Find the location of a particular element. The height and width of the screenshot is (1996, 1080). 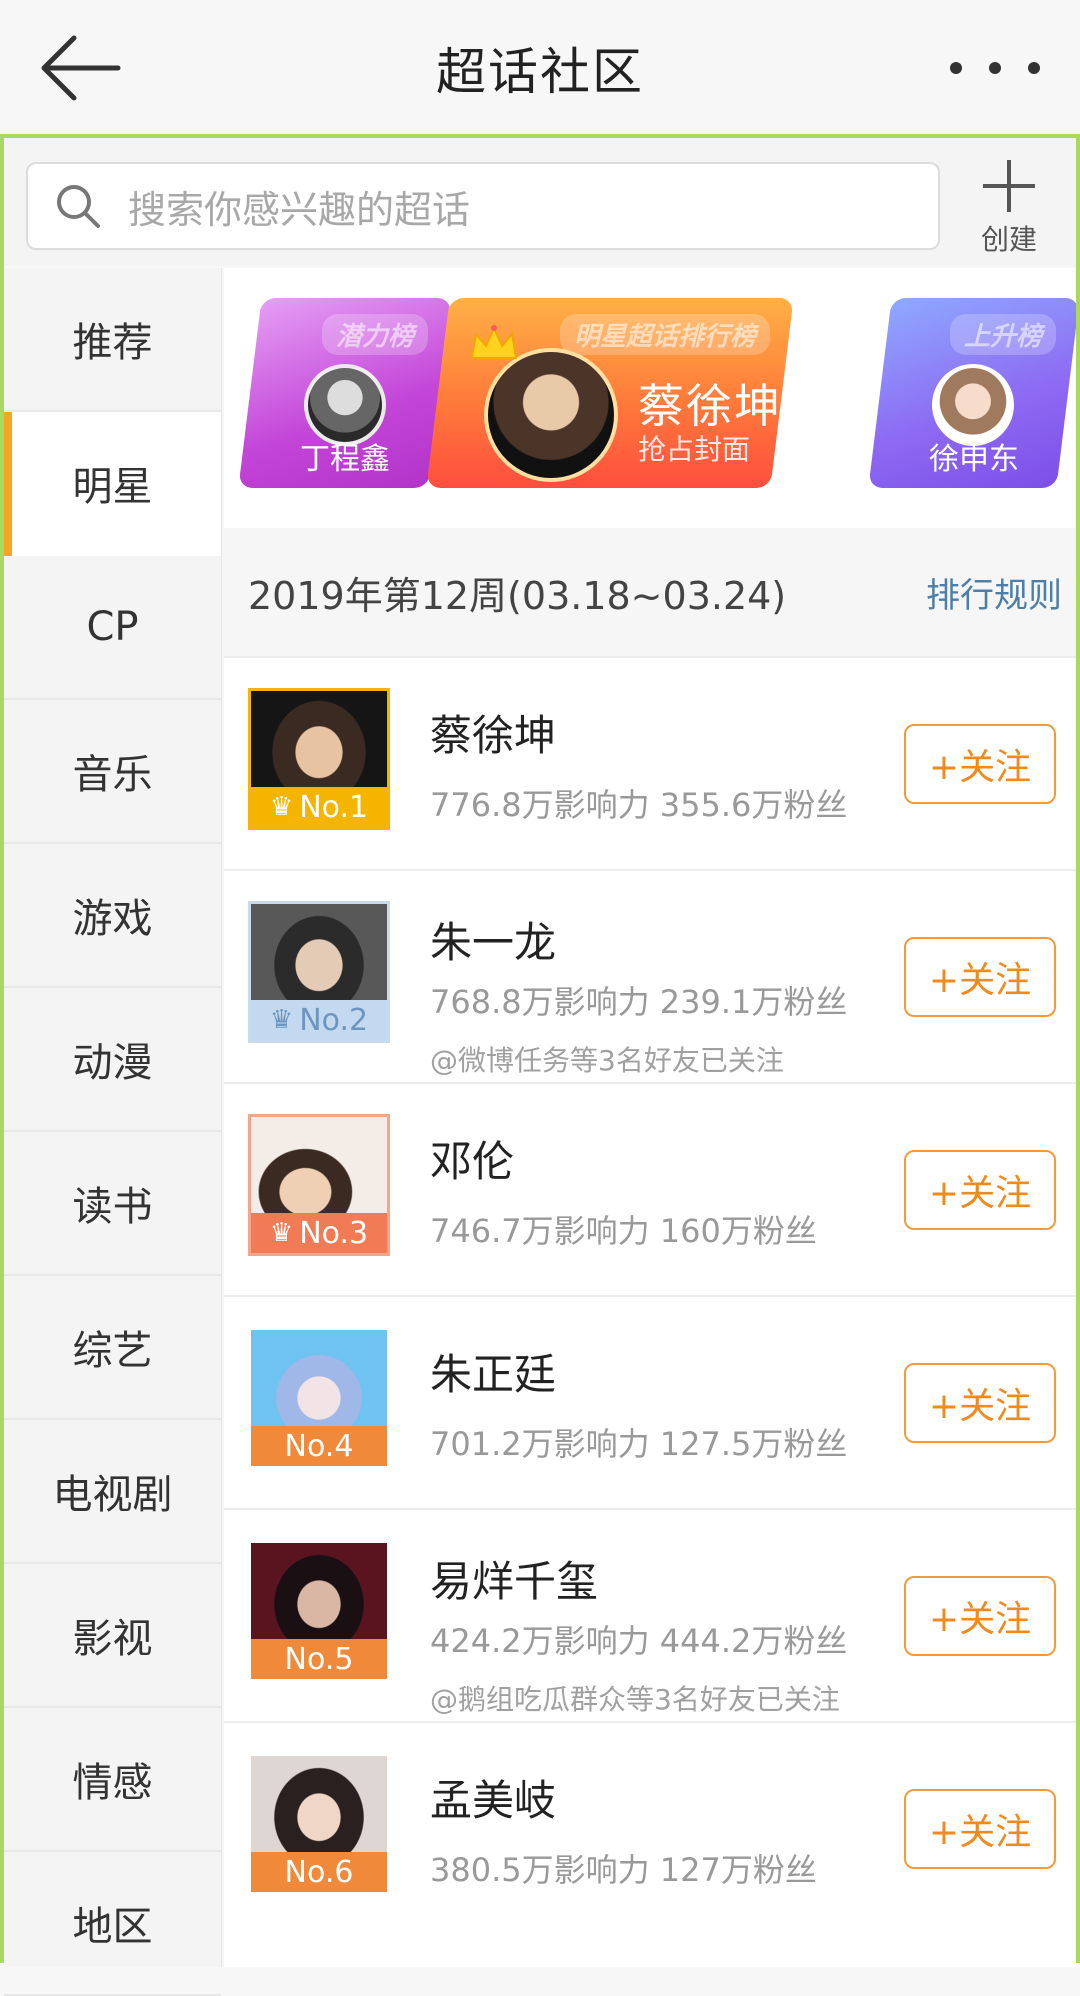

friends-followed: @微博任务等3名好友已关注 is located at coordinates (607, 1060).